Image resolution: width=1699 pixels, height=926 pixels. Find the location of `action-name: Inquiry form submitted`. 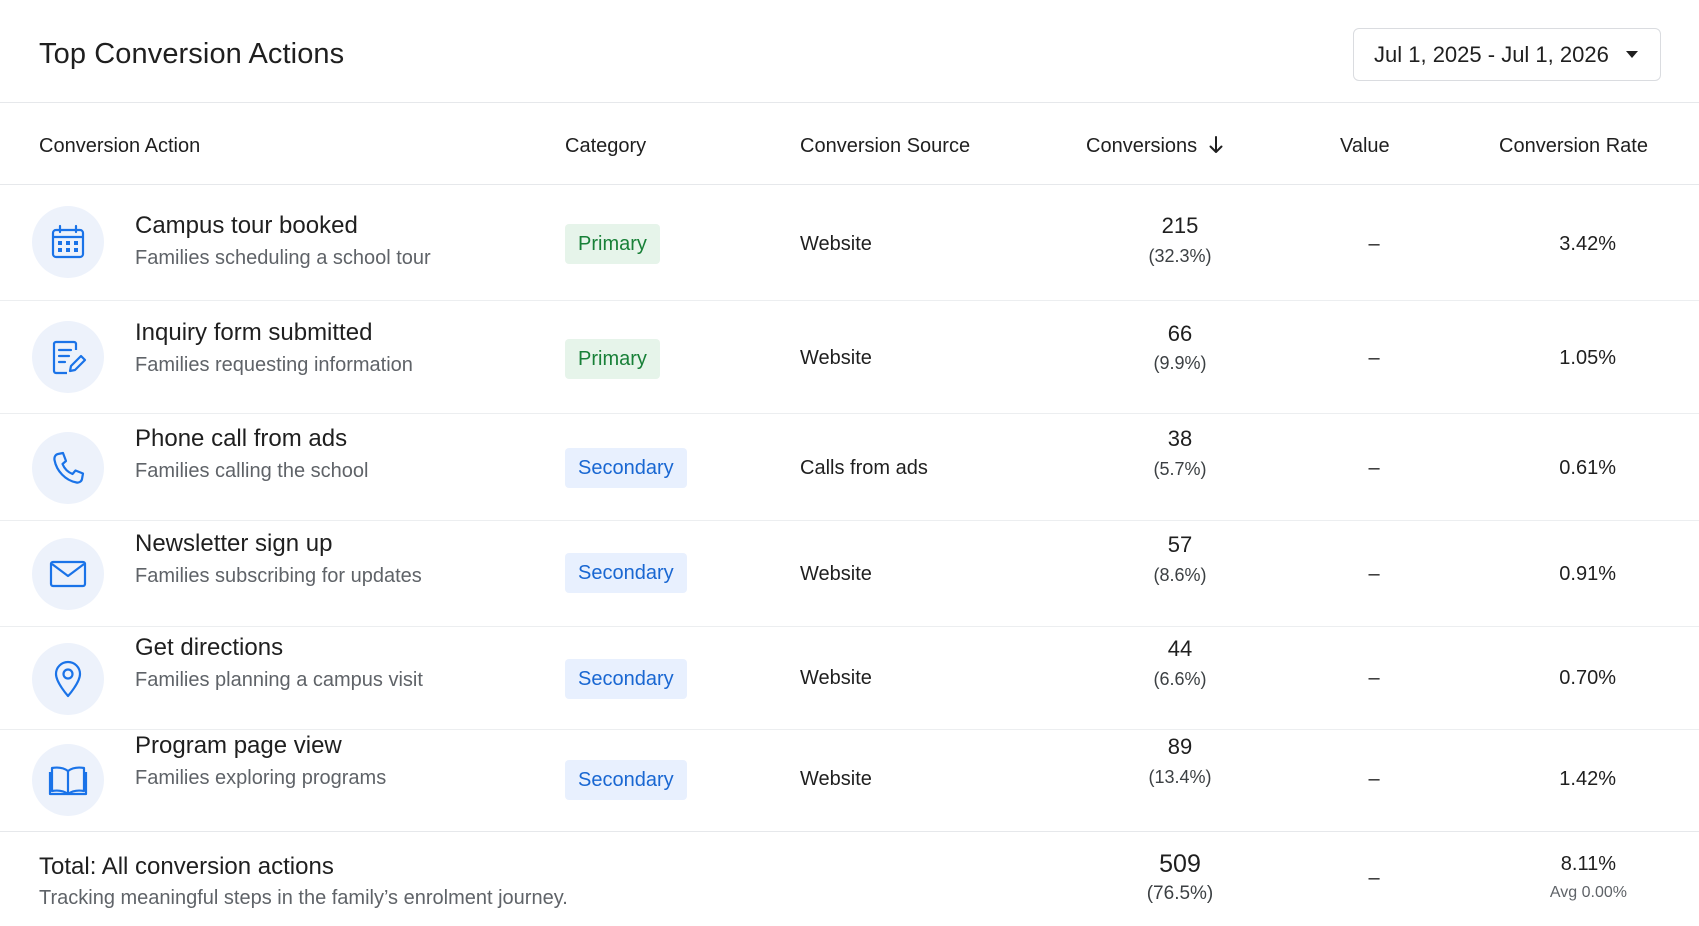

action-name: Inquiry form submitted is located at coordinates (253, 333).